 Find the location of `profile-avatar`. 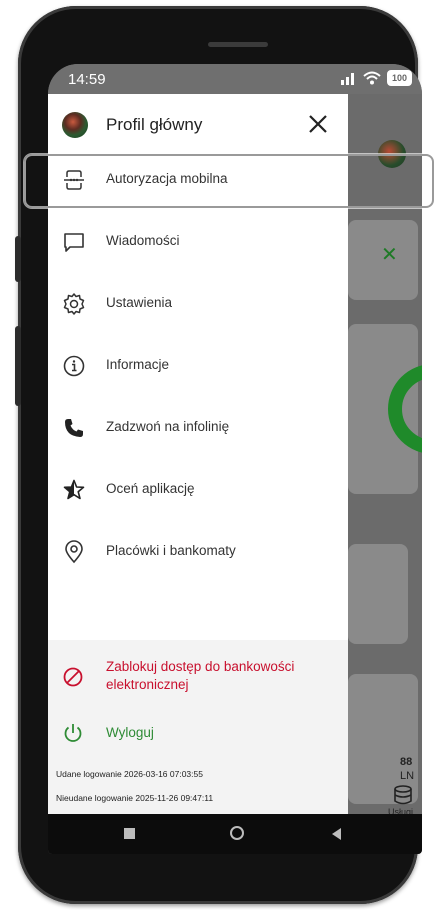

profile-avatar is located at coordinates (75, 125).